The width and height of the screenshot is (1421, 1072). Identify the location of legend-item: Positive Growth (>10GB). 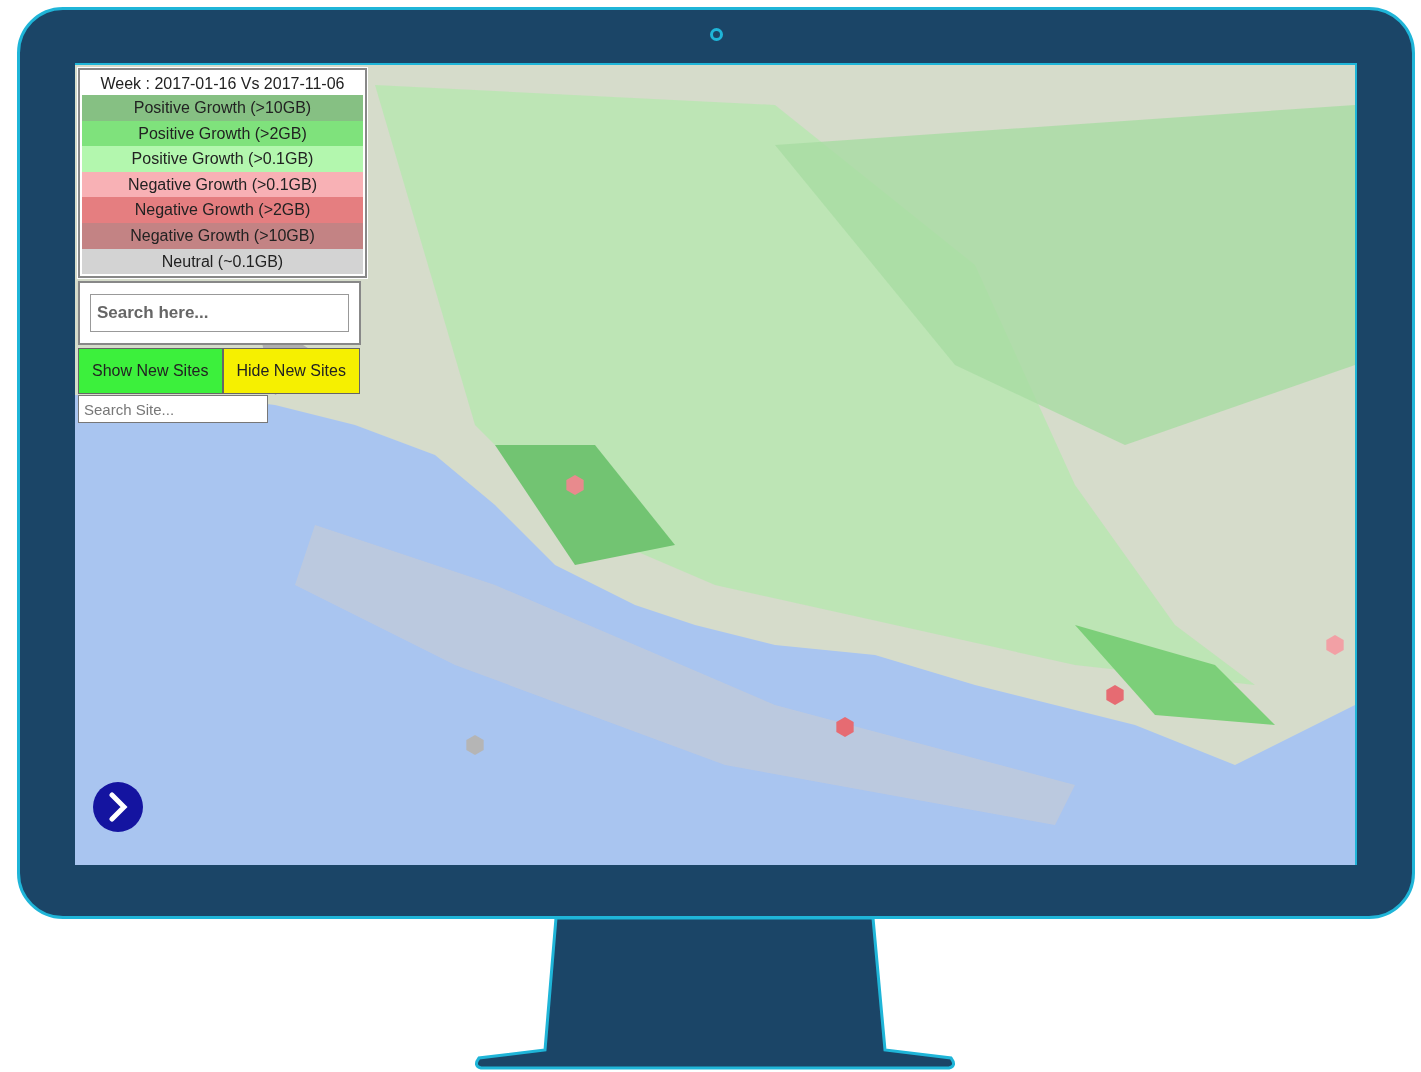
(222, 108).